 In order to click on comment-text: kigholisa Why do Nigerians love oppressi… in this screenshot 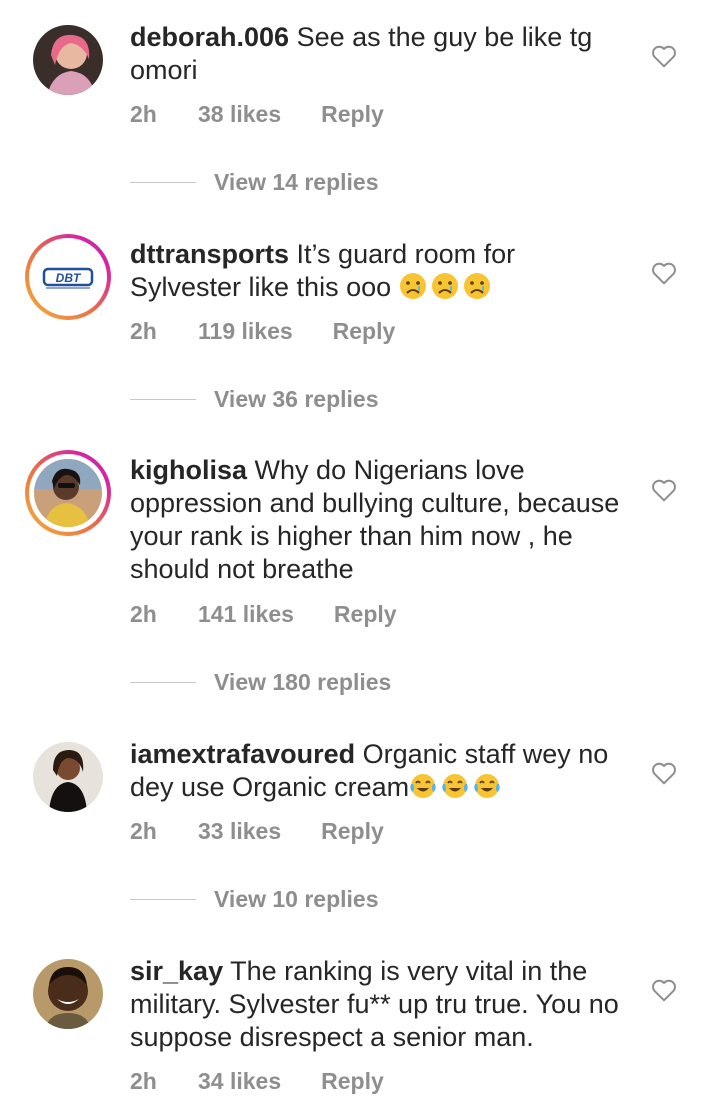, I will do `click(380, 520)`.